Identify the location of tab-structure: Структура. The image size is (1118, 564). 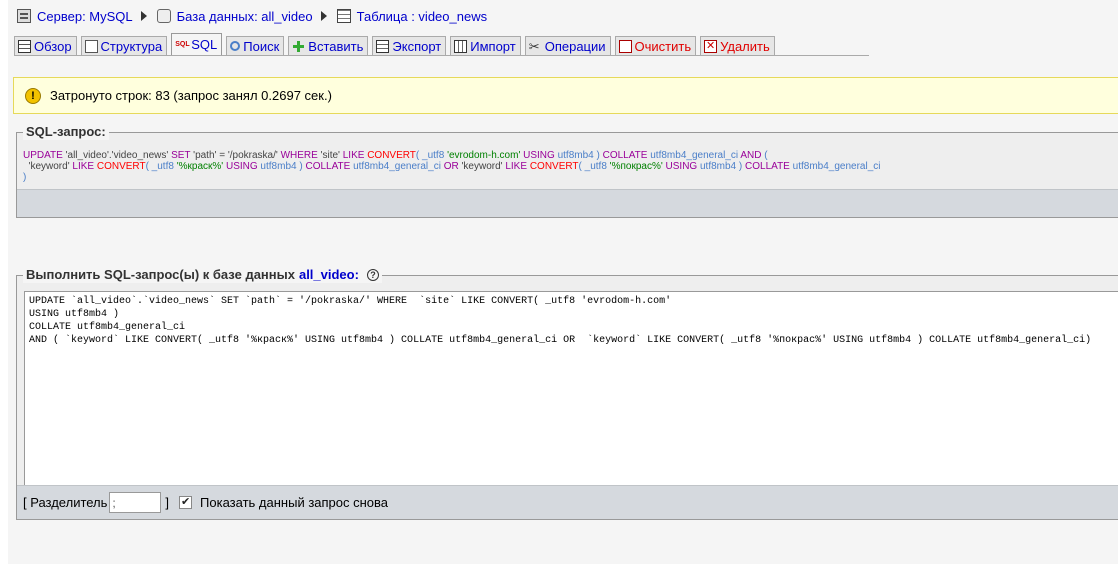
(124, 45).